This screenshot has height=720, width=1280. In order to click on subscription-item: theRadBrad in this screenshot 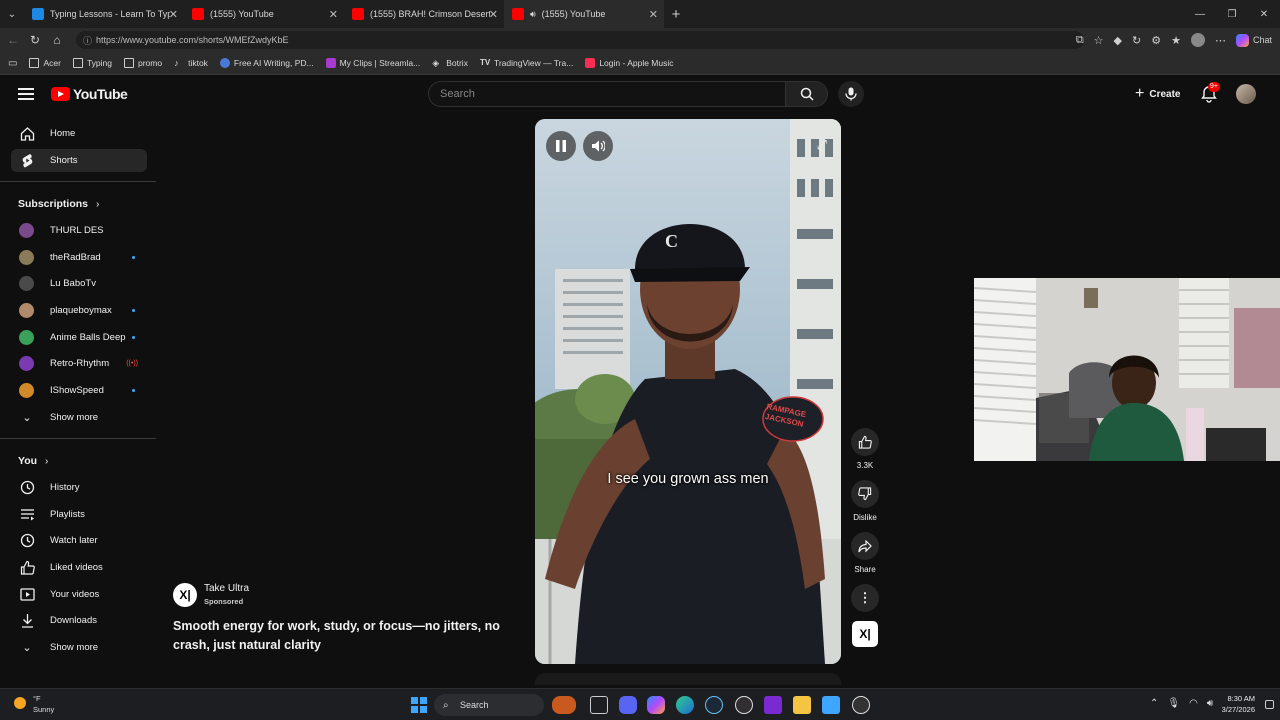, I will do `click(79, 257)`.